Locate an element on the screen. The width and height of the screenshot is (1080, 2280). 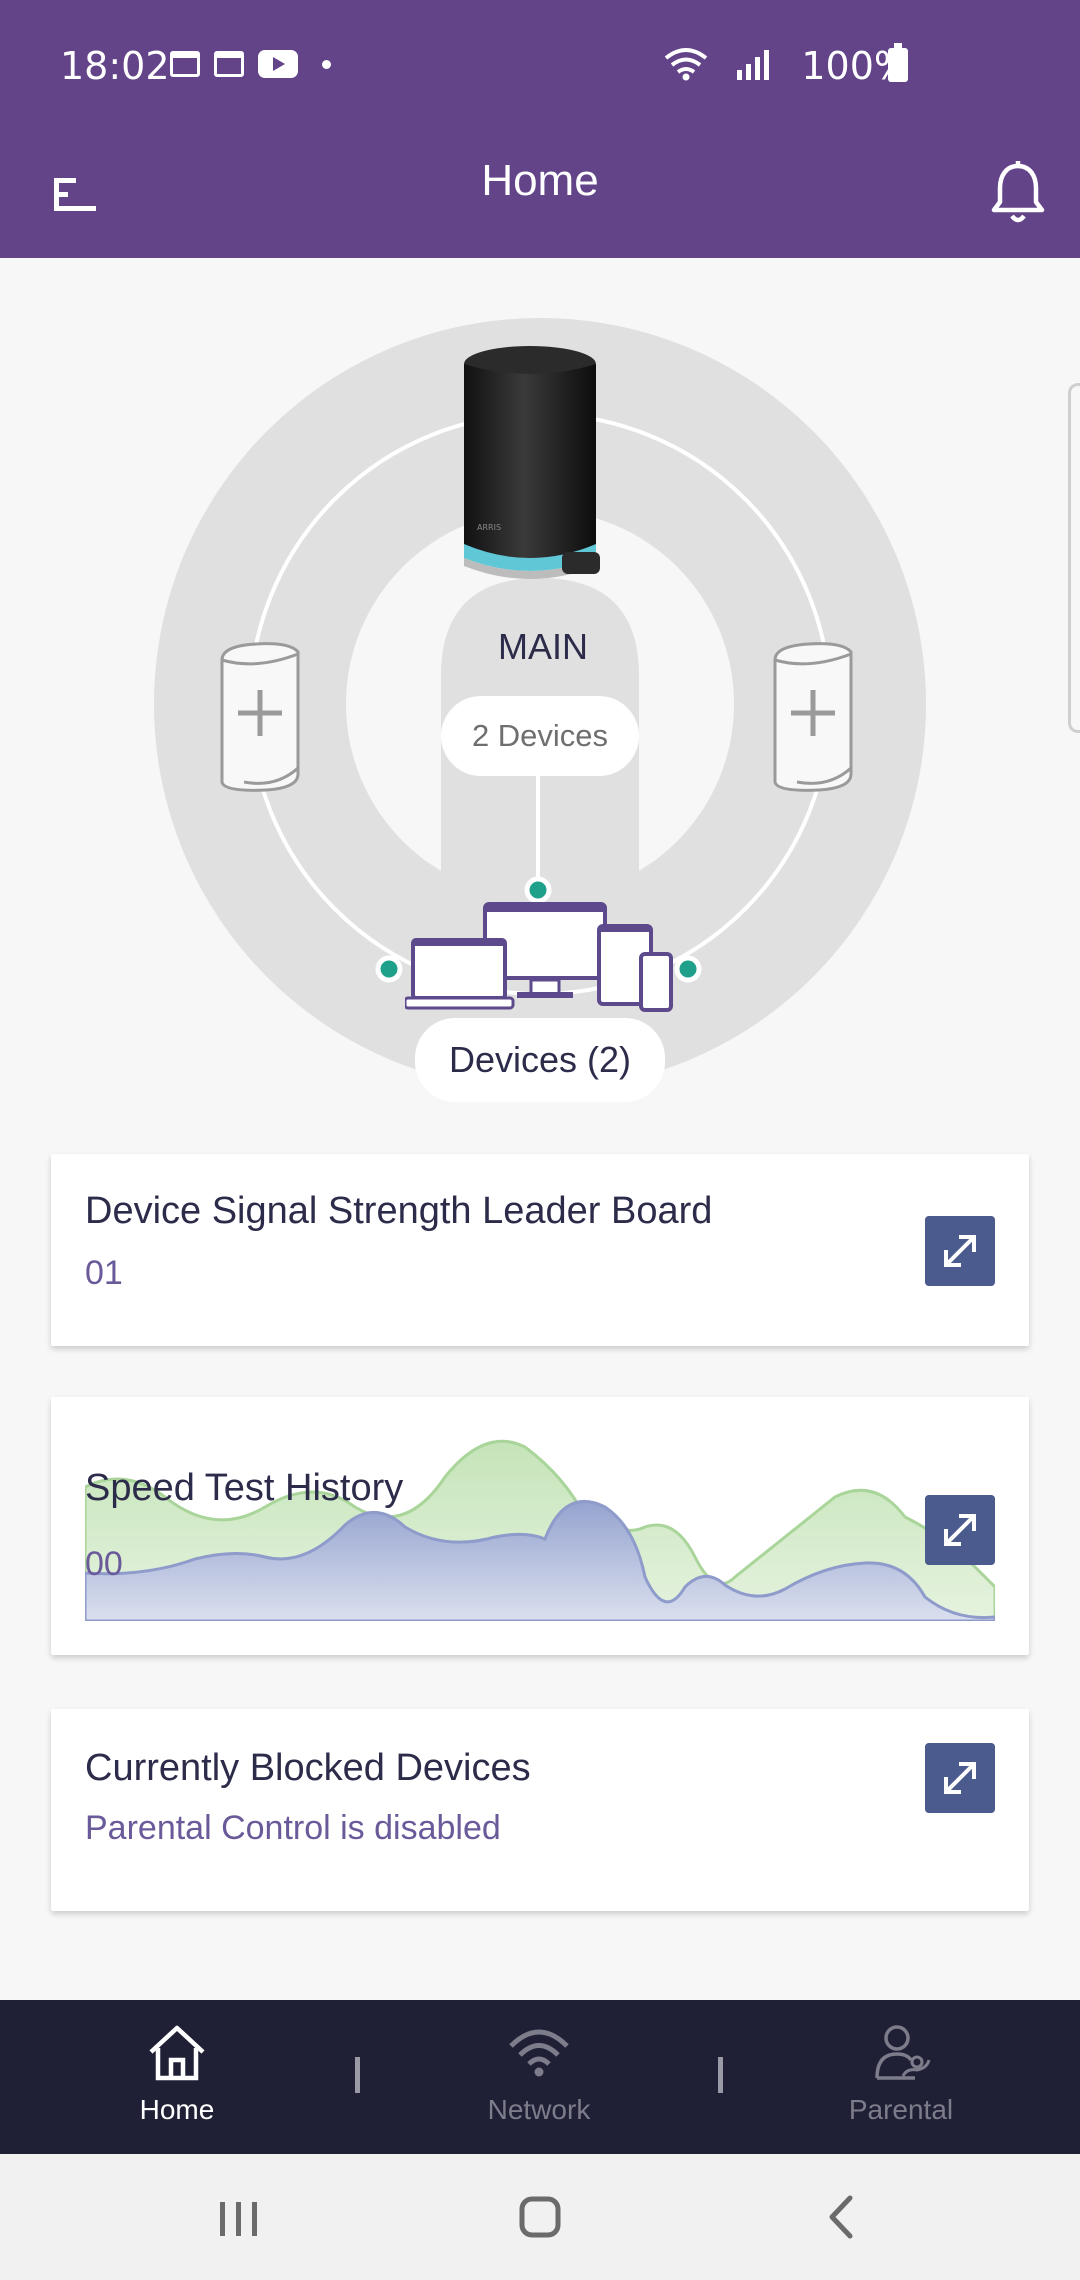
main-router-image: ARRIS is located at coordinates (530, 469).